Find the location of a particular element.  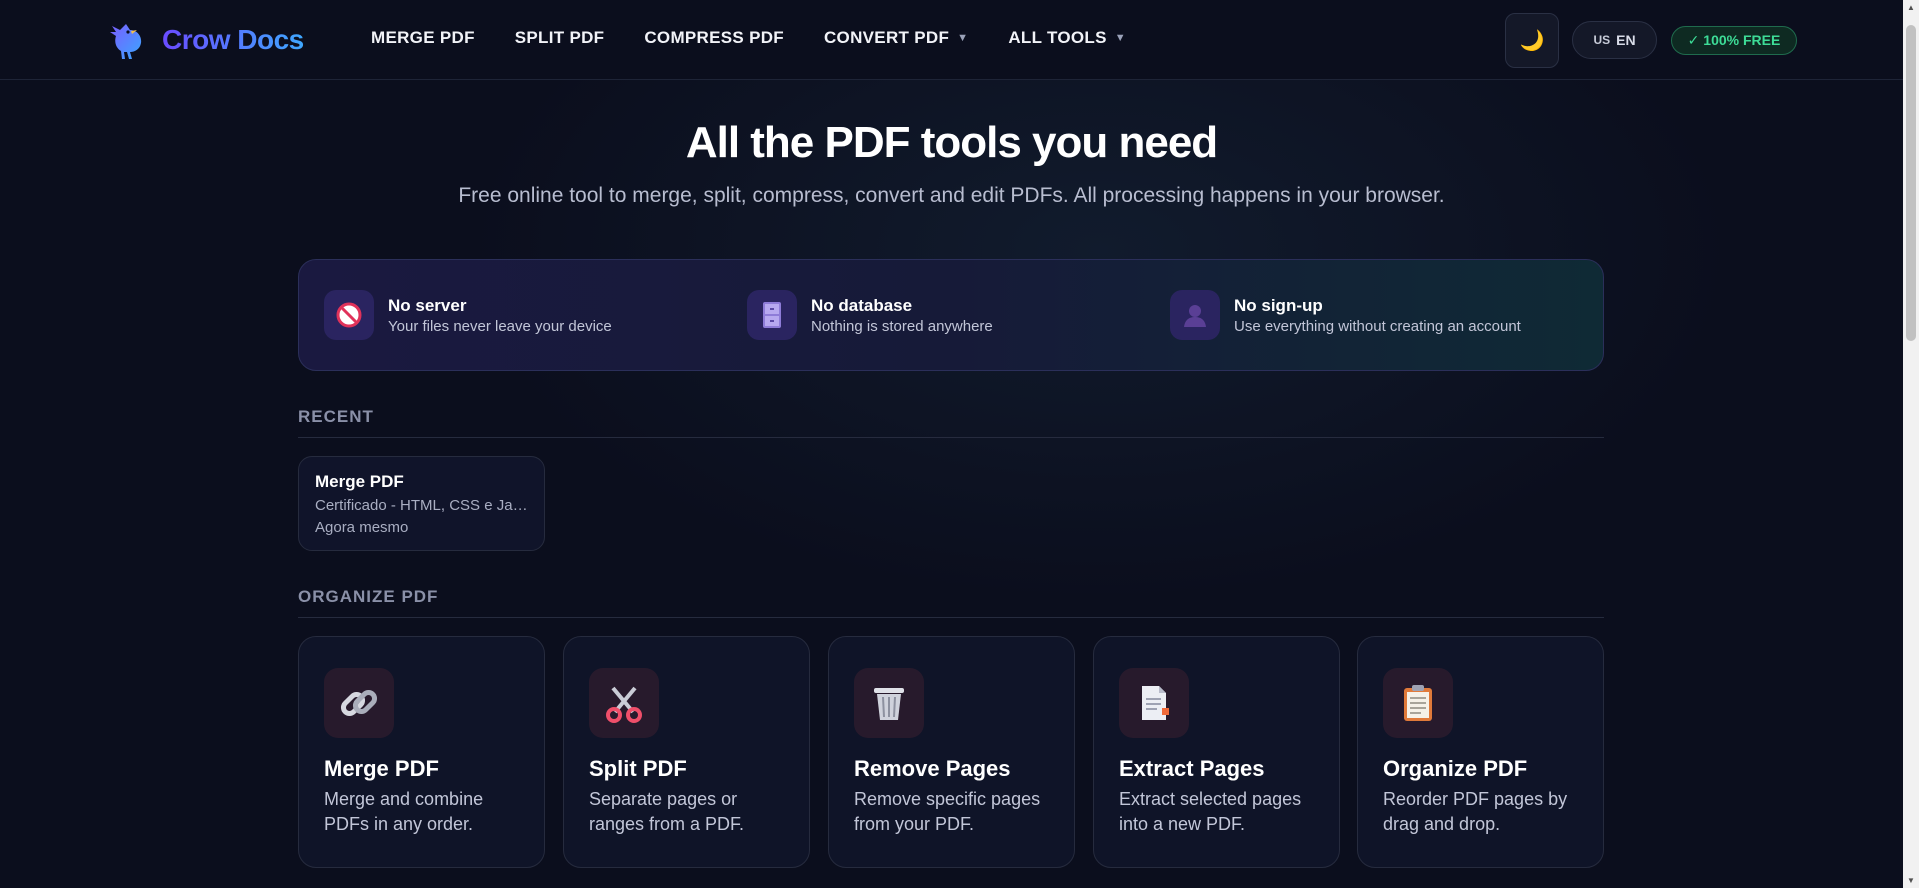

section-label-recent: RECENT is located at coordinates (336, 416).